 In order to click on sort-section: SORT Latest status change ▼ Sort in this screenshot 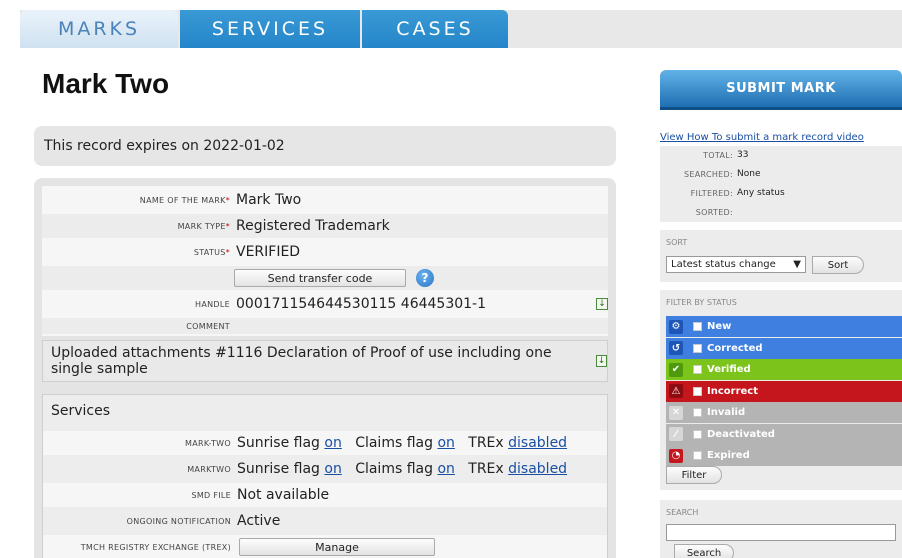, I will do `click(781, 256)`.